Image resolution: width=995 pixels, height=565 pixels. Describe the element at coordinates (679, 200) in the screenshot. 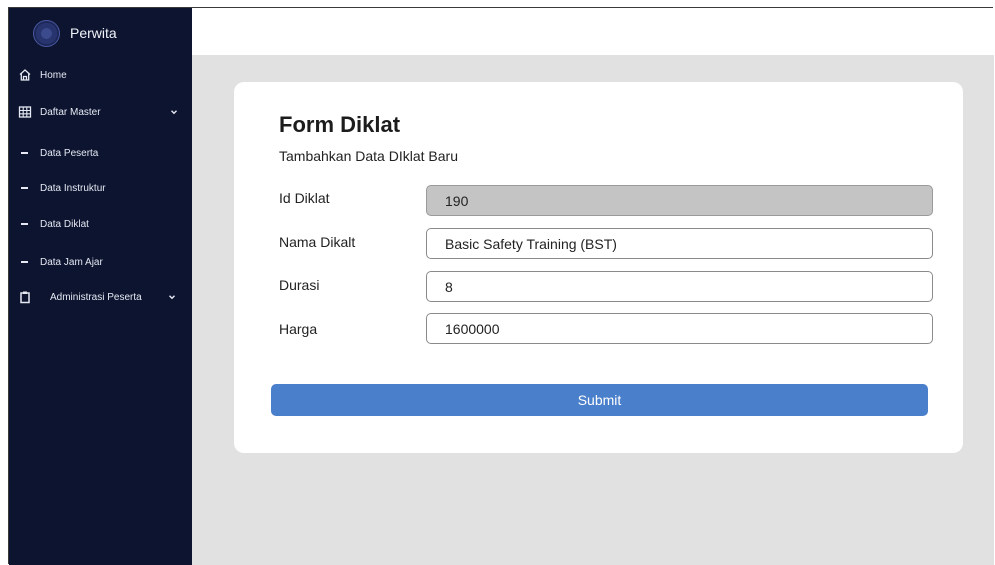

I see `id-diklat-field` at that location.